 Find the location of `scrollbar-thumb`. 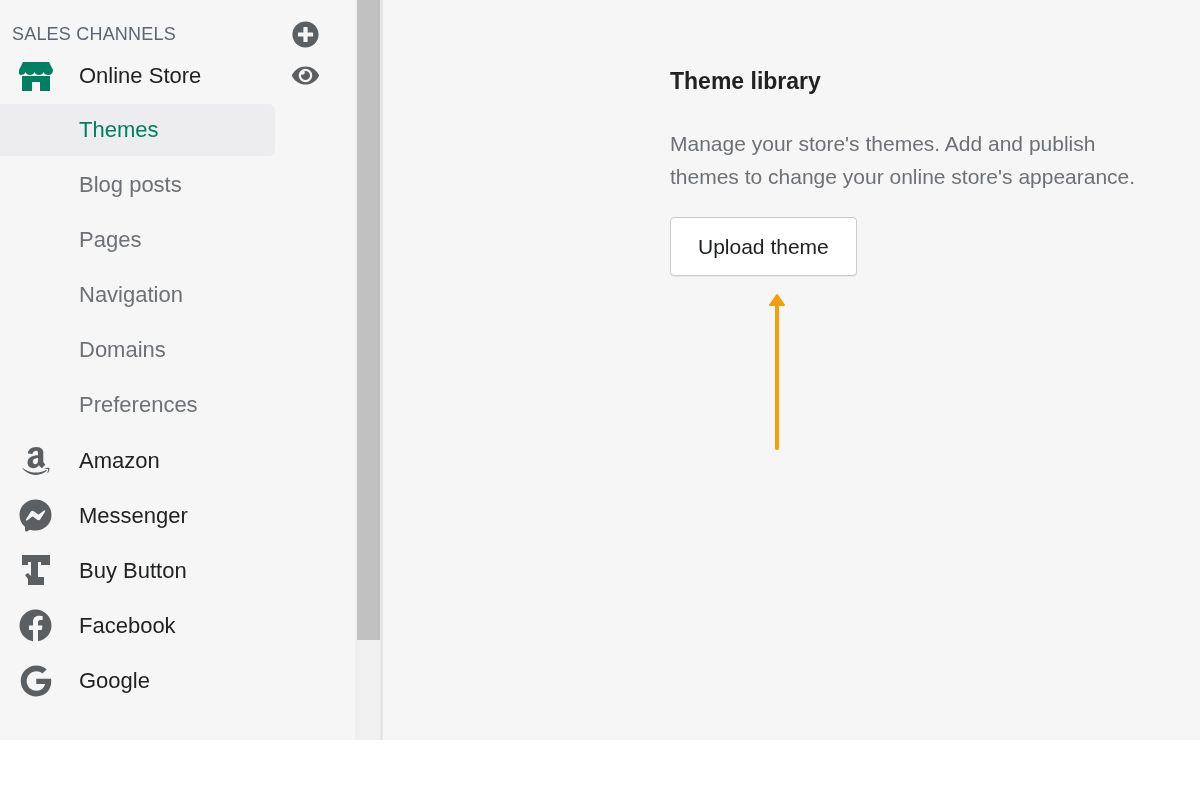

scrollbar-thumb is located at coordinates (368, 320).